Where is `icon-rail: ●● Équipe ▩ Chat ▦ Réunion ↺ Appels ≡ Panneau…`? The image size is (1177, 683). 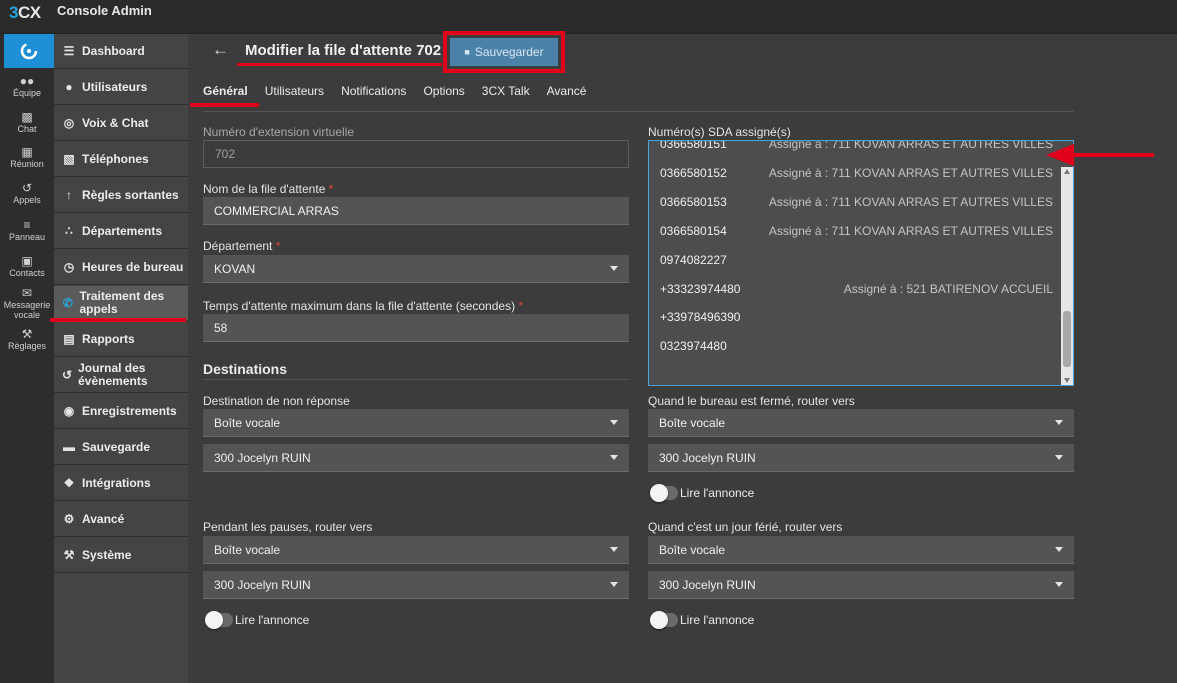 icon-rail: ●● Équipe ▩ Chat ▦ Réunion ↺ Appels ≡ Panneau… is located at coordinates (27, 358).